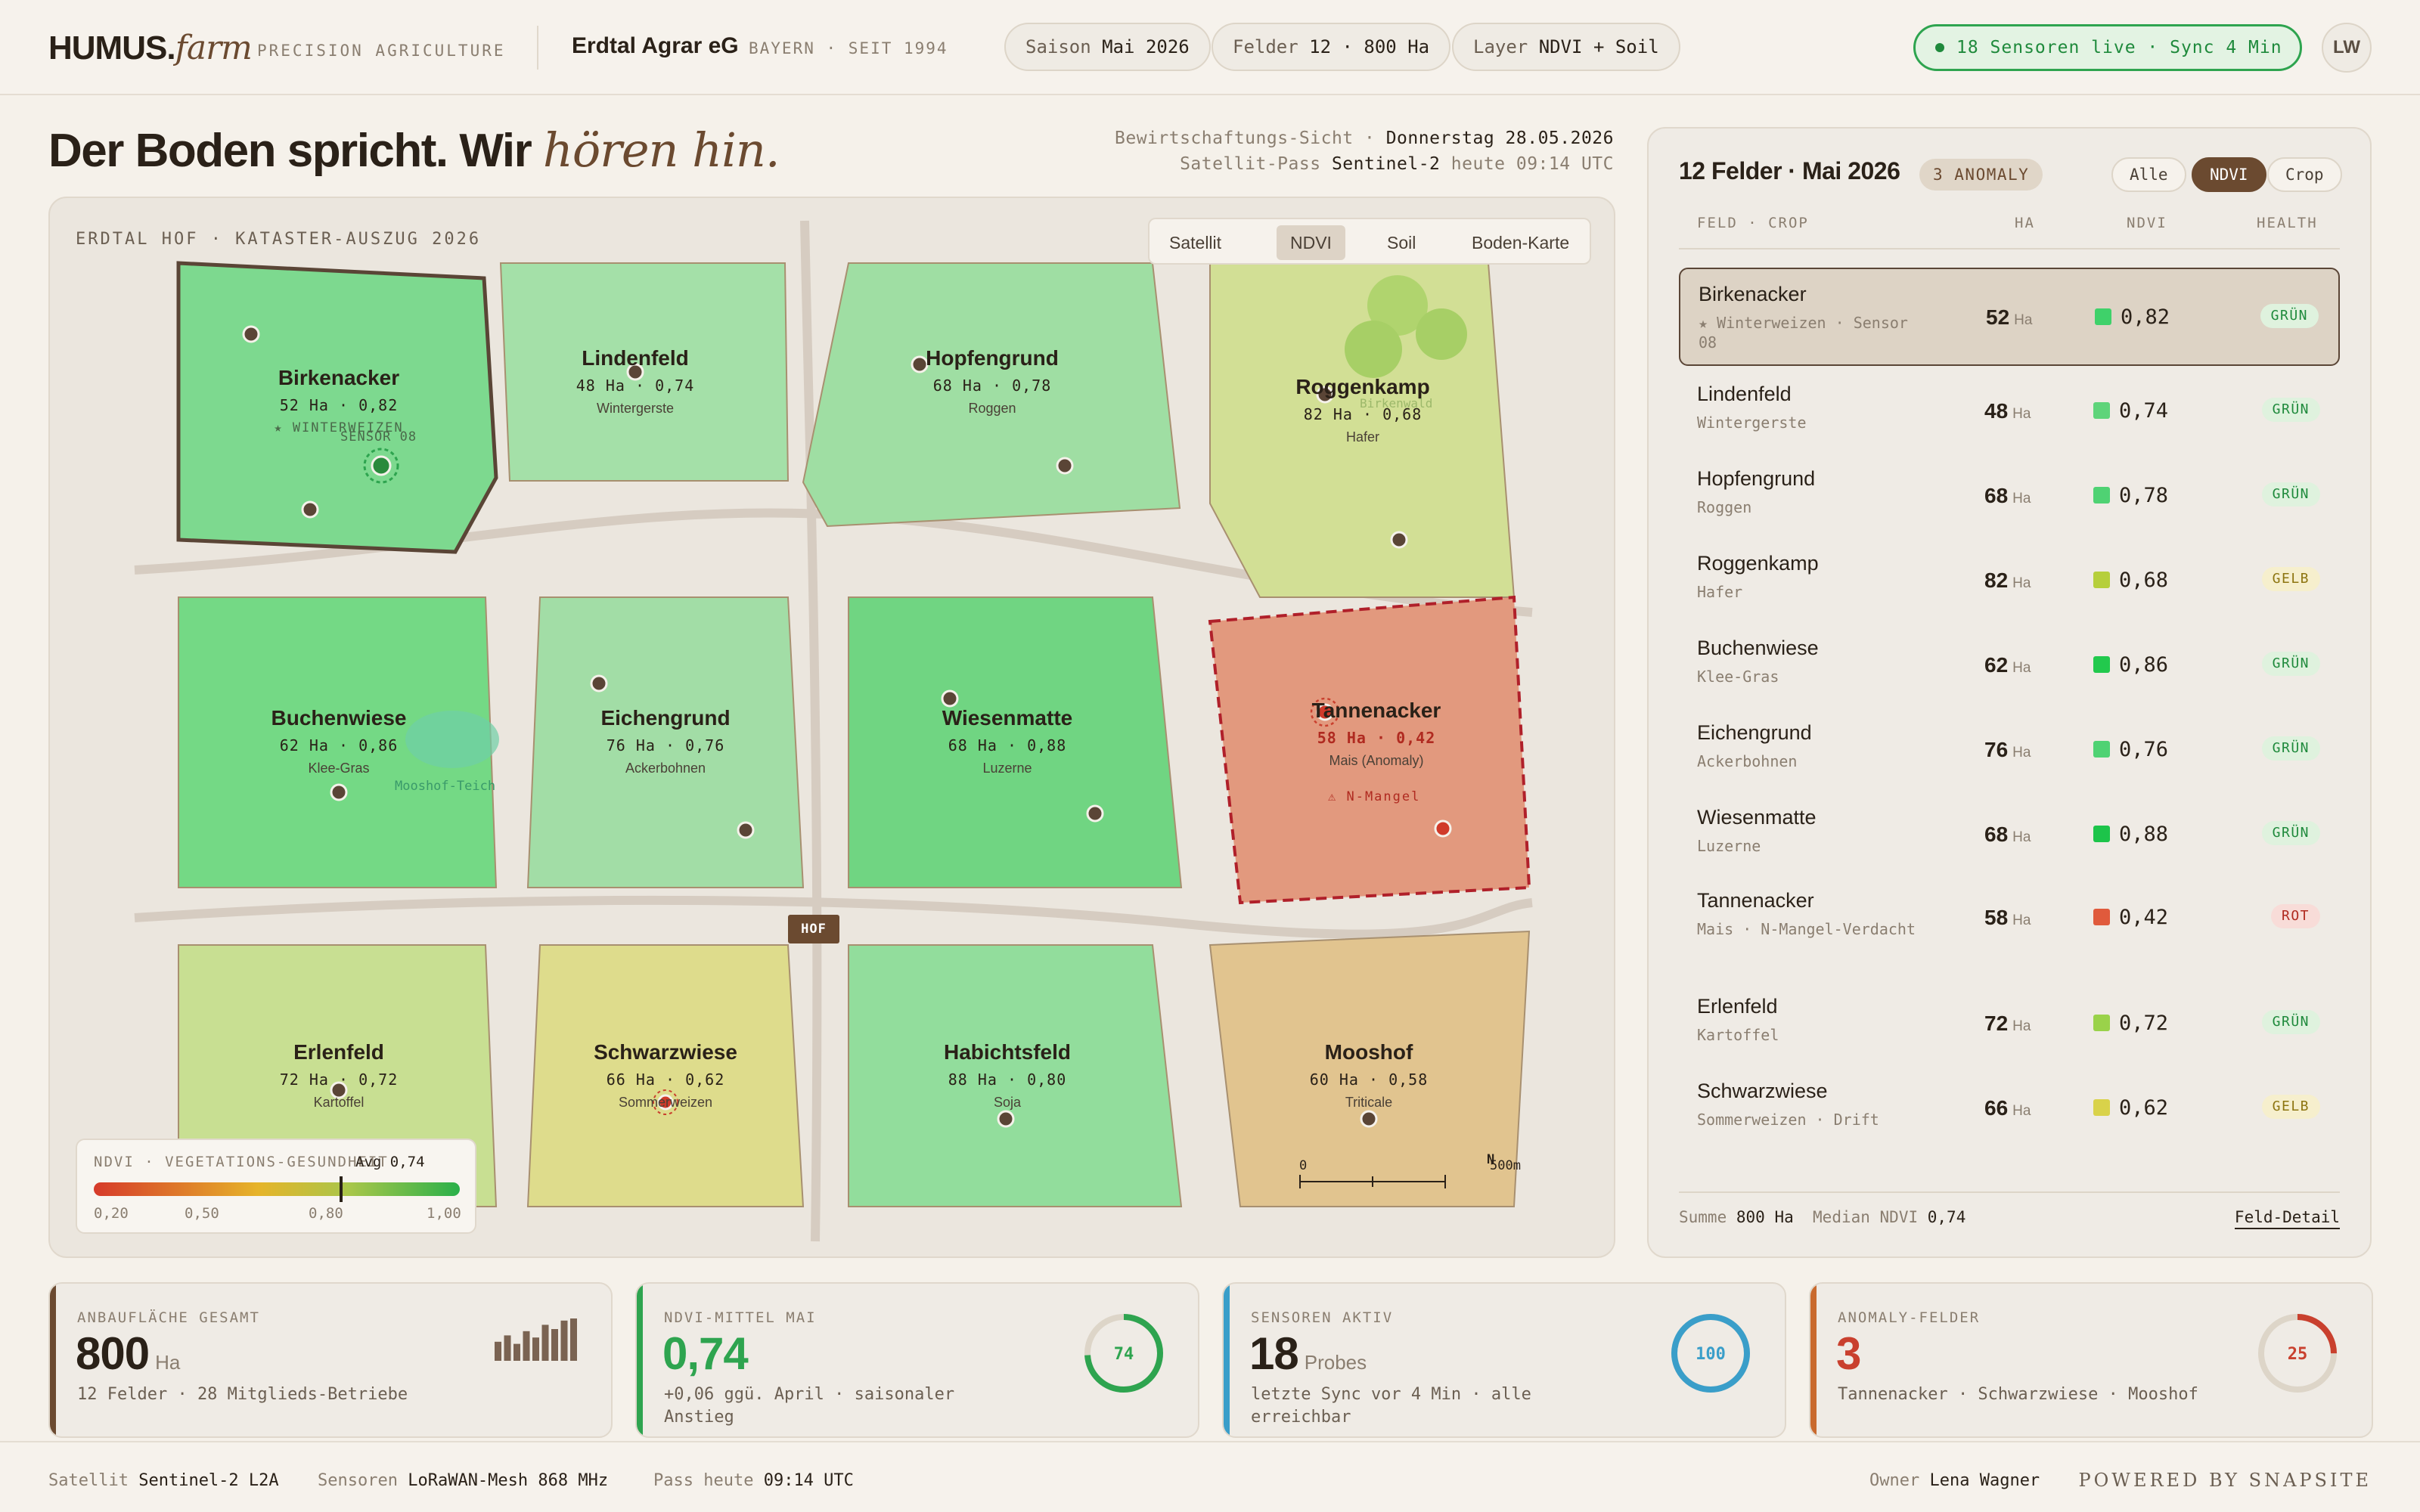 The height and width of the screenshot is (1512, 2420). I want to click on field-label-habichtsfeld: Habichtsfeld 88 Ha · 0,80 Soja, so click(1007, 1075).